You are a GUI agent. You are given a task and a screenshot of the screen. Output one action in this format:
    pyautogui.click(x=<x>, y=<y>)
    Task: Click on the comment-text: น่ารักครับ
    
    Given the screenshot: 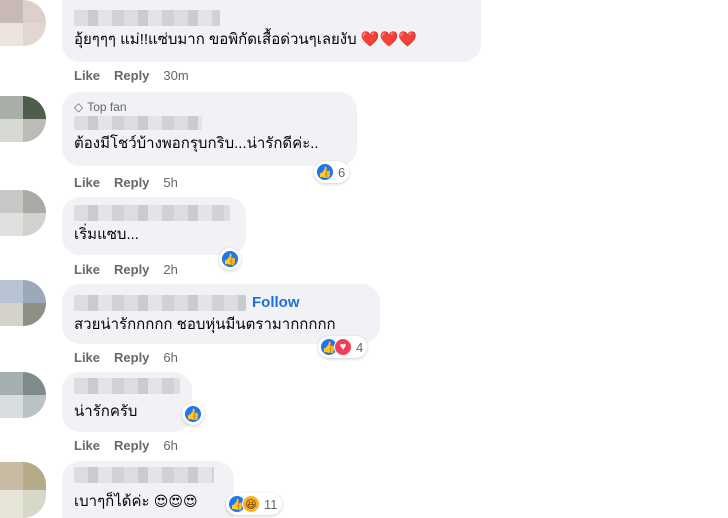 What is the action you would take?
    pyautogui.click(x=106, y=411)
    